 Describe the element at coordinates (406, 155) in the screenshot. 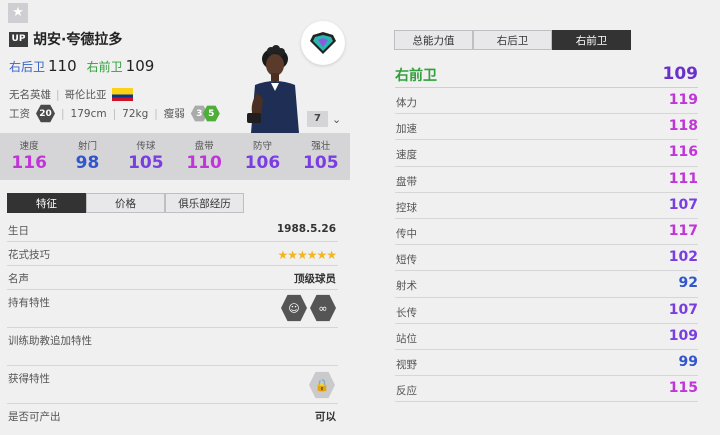

I see `attribute-label: 速度` at that location.